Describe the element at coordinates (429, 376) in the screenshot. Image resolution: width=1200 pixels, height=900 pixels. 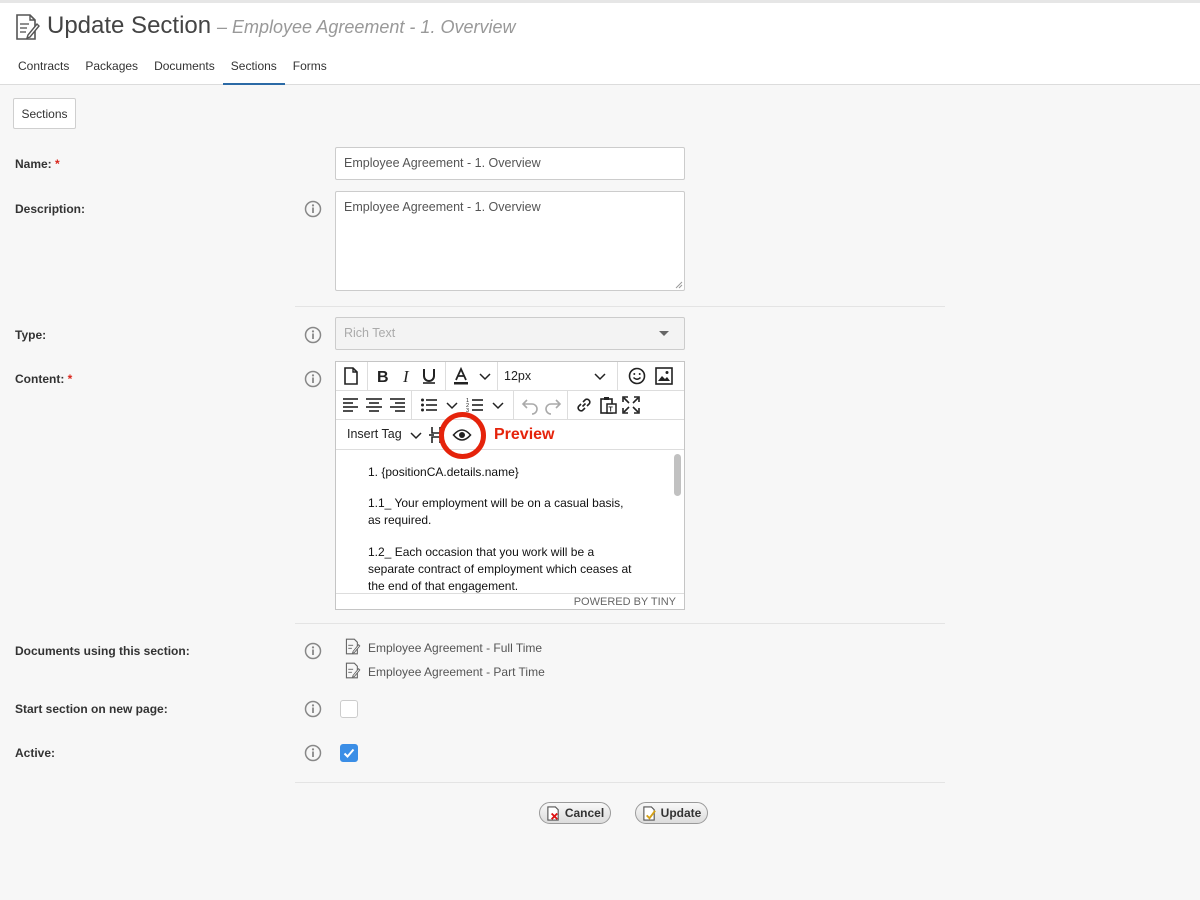
I see `underline-icon` at that location.